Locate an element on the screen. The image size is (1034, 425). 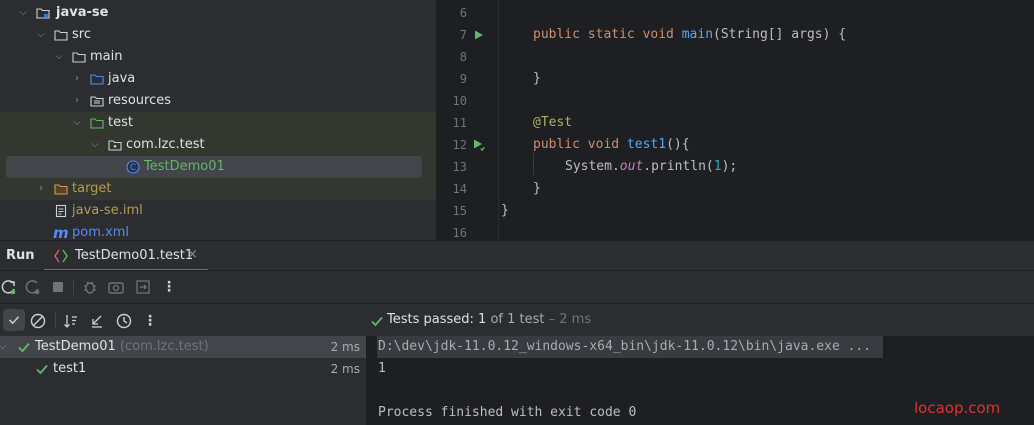
toolbar-separator is located at coordinates (73, 287).